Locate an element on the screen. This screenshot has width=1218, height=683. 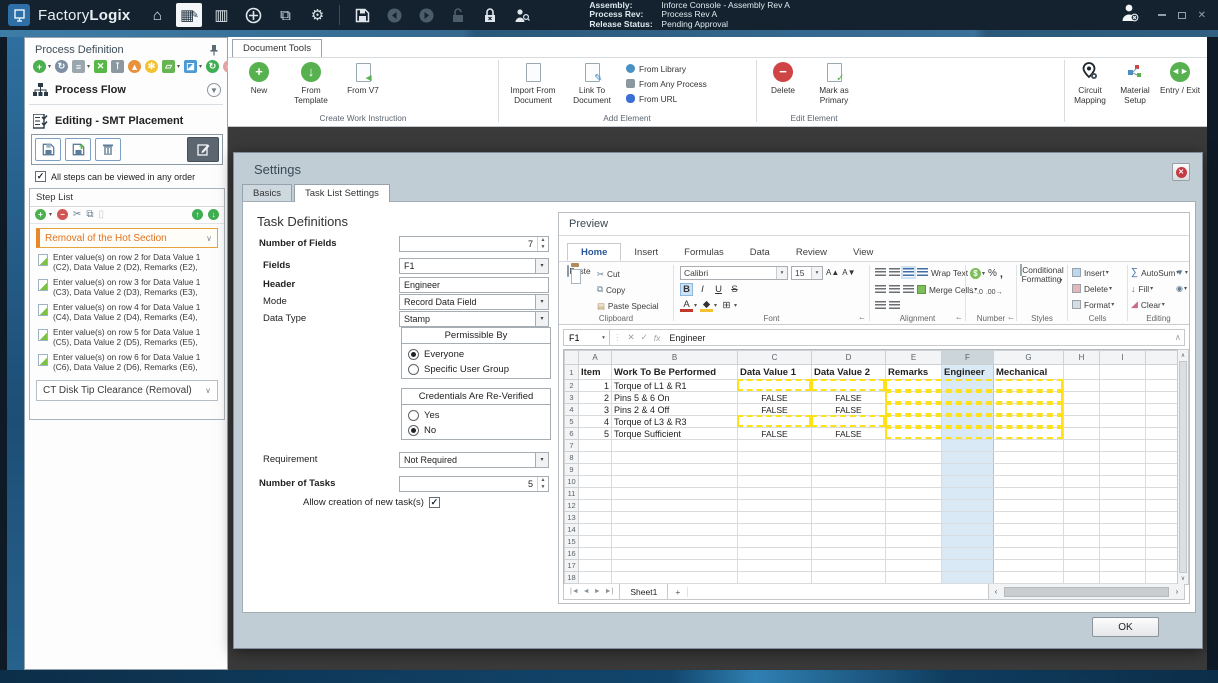
percent-style-button: % is located at coordinates (992, 273).